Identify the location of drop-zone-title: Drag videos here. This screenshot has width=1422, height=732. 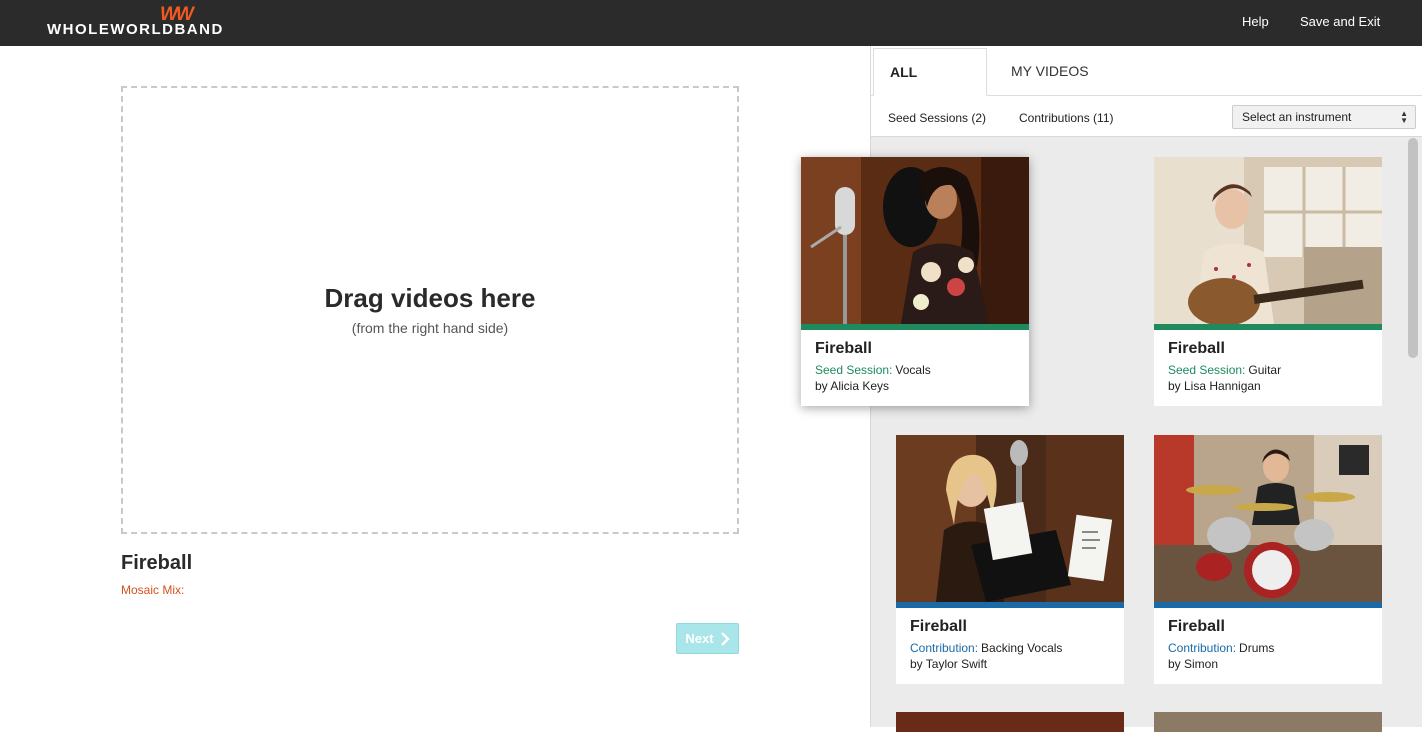
(430, 298).